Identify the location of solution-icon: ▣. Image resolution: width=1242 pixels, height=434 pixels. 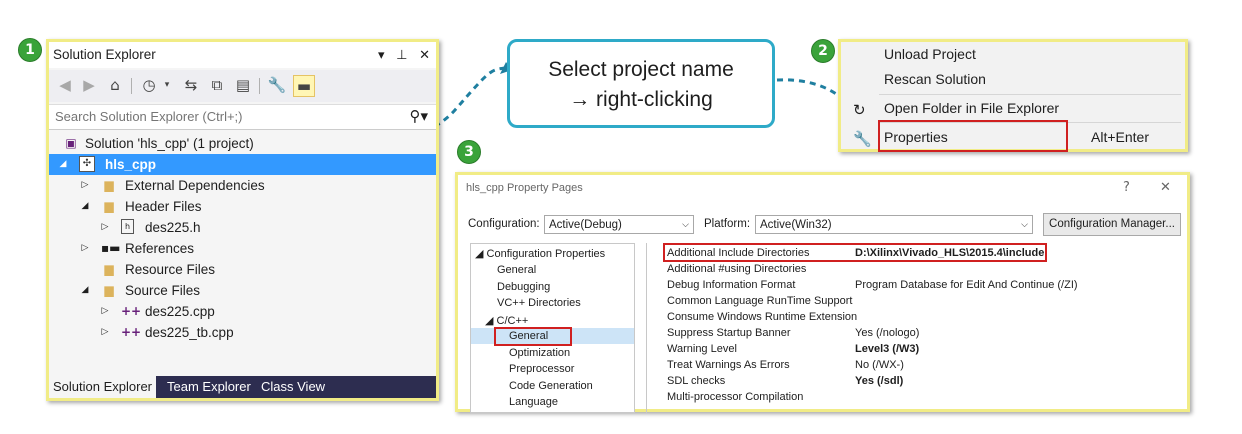
(71, 143).